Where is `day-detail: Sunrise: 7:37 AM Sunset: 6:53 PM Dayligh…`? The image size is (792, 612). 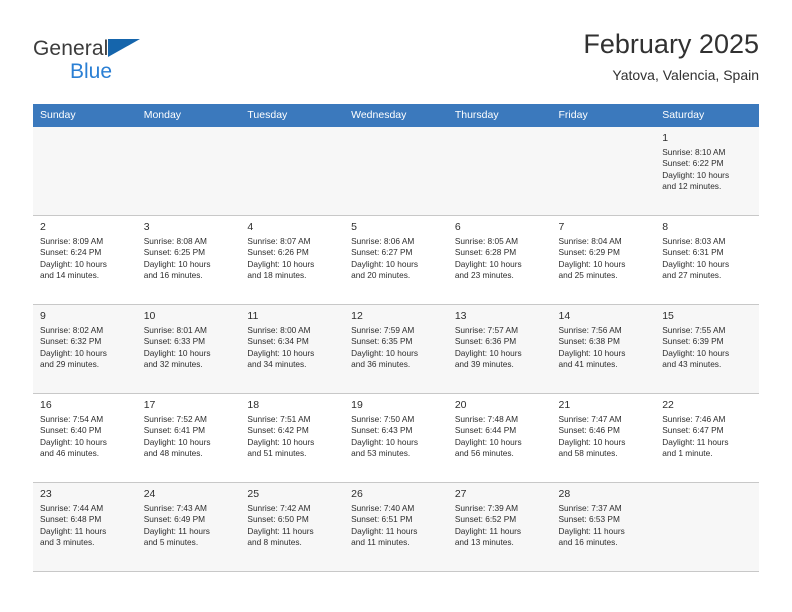 day-detail: Sunrise: 7:37 AM Sunset: 6:53 PM Dayligh… is located at coordinates (591, 525).